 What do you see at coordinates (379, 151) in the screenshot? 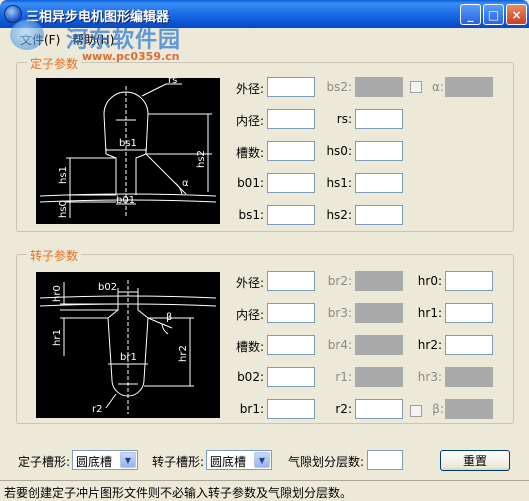
I see `stator-hs0-input` at bounding box center [379, 151].